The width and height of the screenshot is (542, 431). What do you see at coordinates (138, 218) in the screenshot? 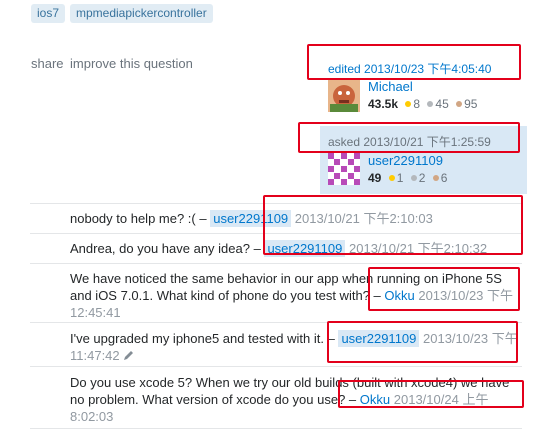
I see `comment-text: nobody to help me? :( –` at bounding box center [138, 218].